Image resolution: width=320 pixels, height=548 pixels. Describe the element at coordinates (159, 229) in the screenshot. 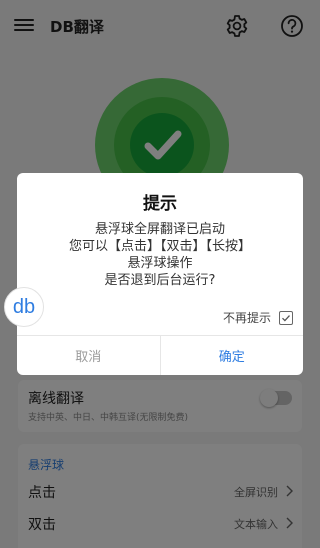

I see `dialog-message-line: 悬浮球全屏翻译已启动` at that location.